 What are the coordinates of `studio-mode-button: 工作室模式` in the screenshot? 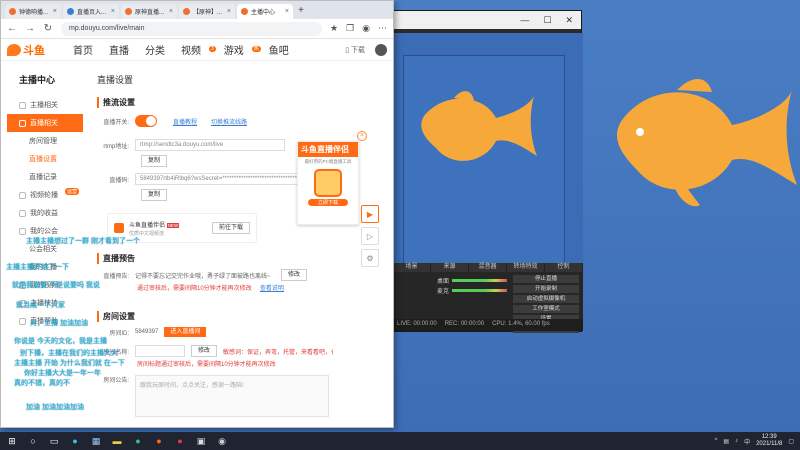 It's located at (546, 309).